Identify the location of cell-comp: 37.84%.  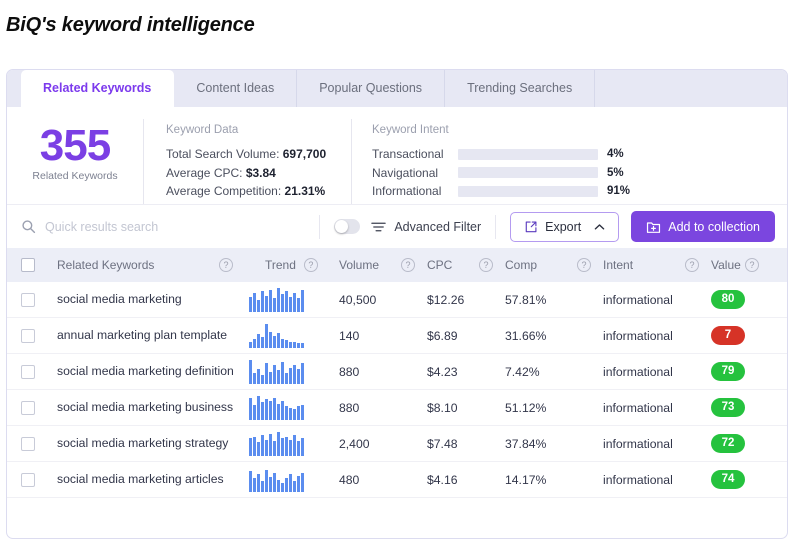
(526, 443).